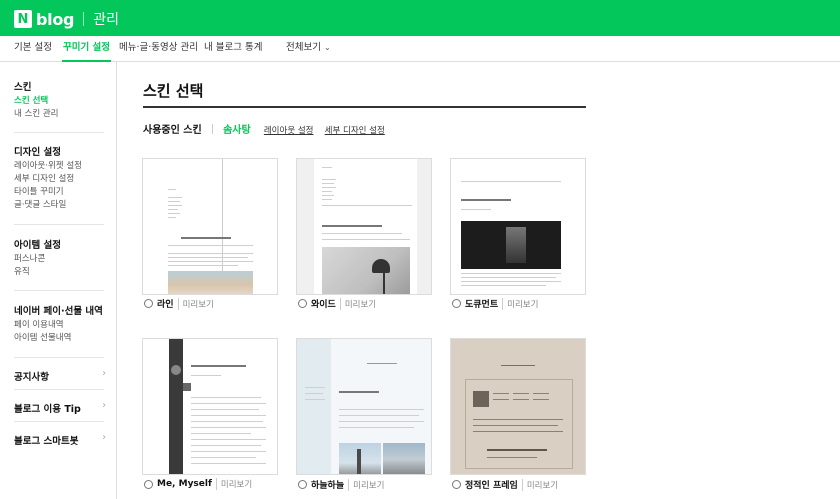  I want to click on naver-blog-logo: N blog 관리, so click(66, 19).